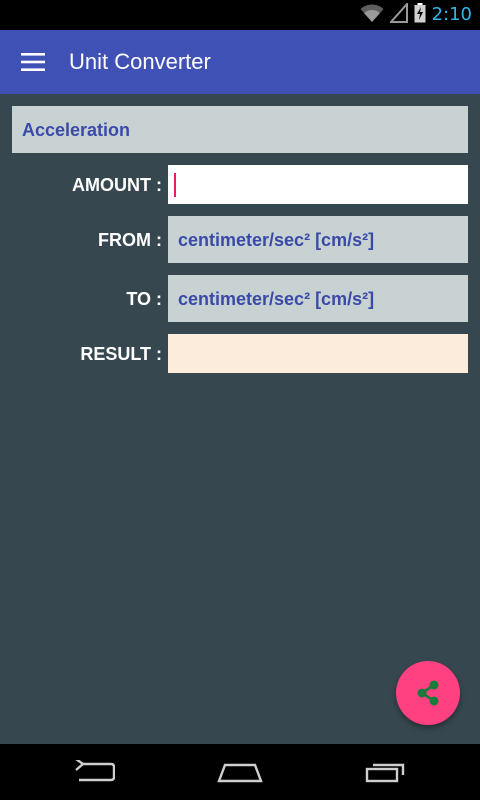  I want to click on battery-charging-icon, so click(420, 15).